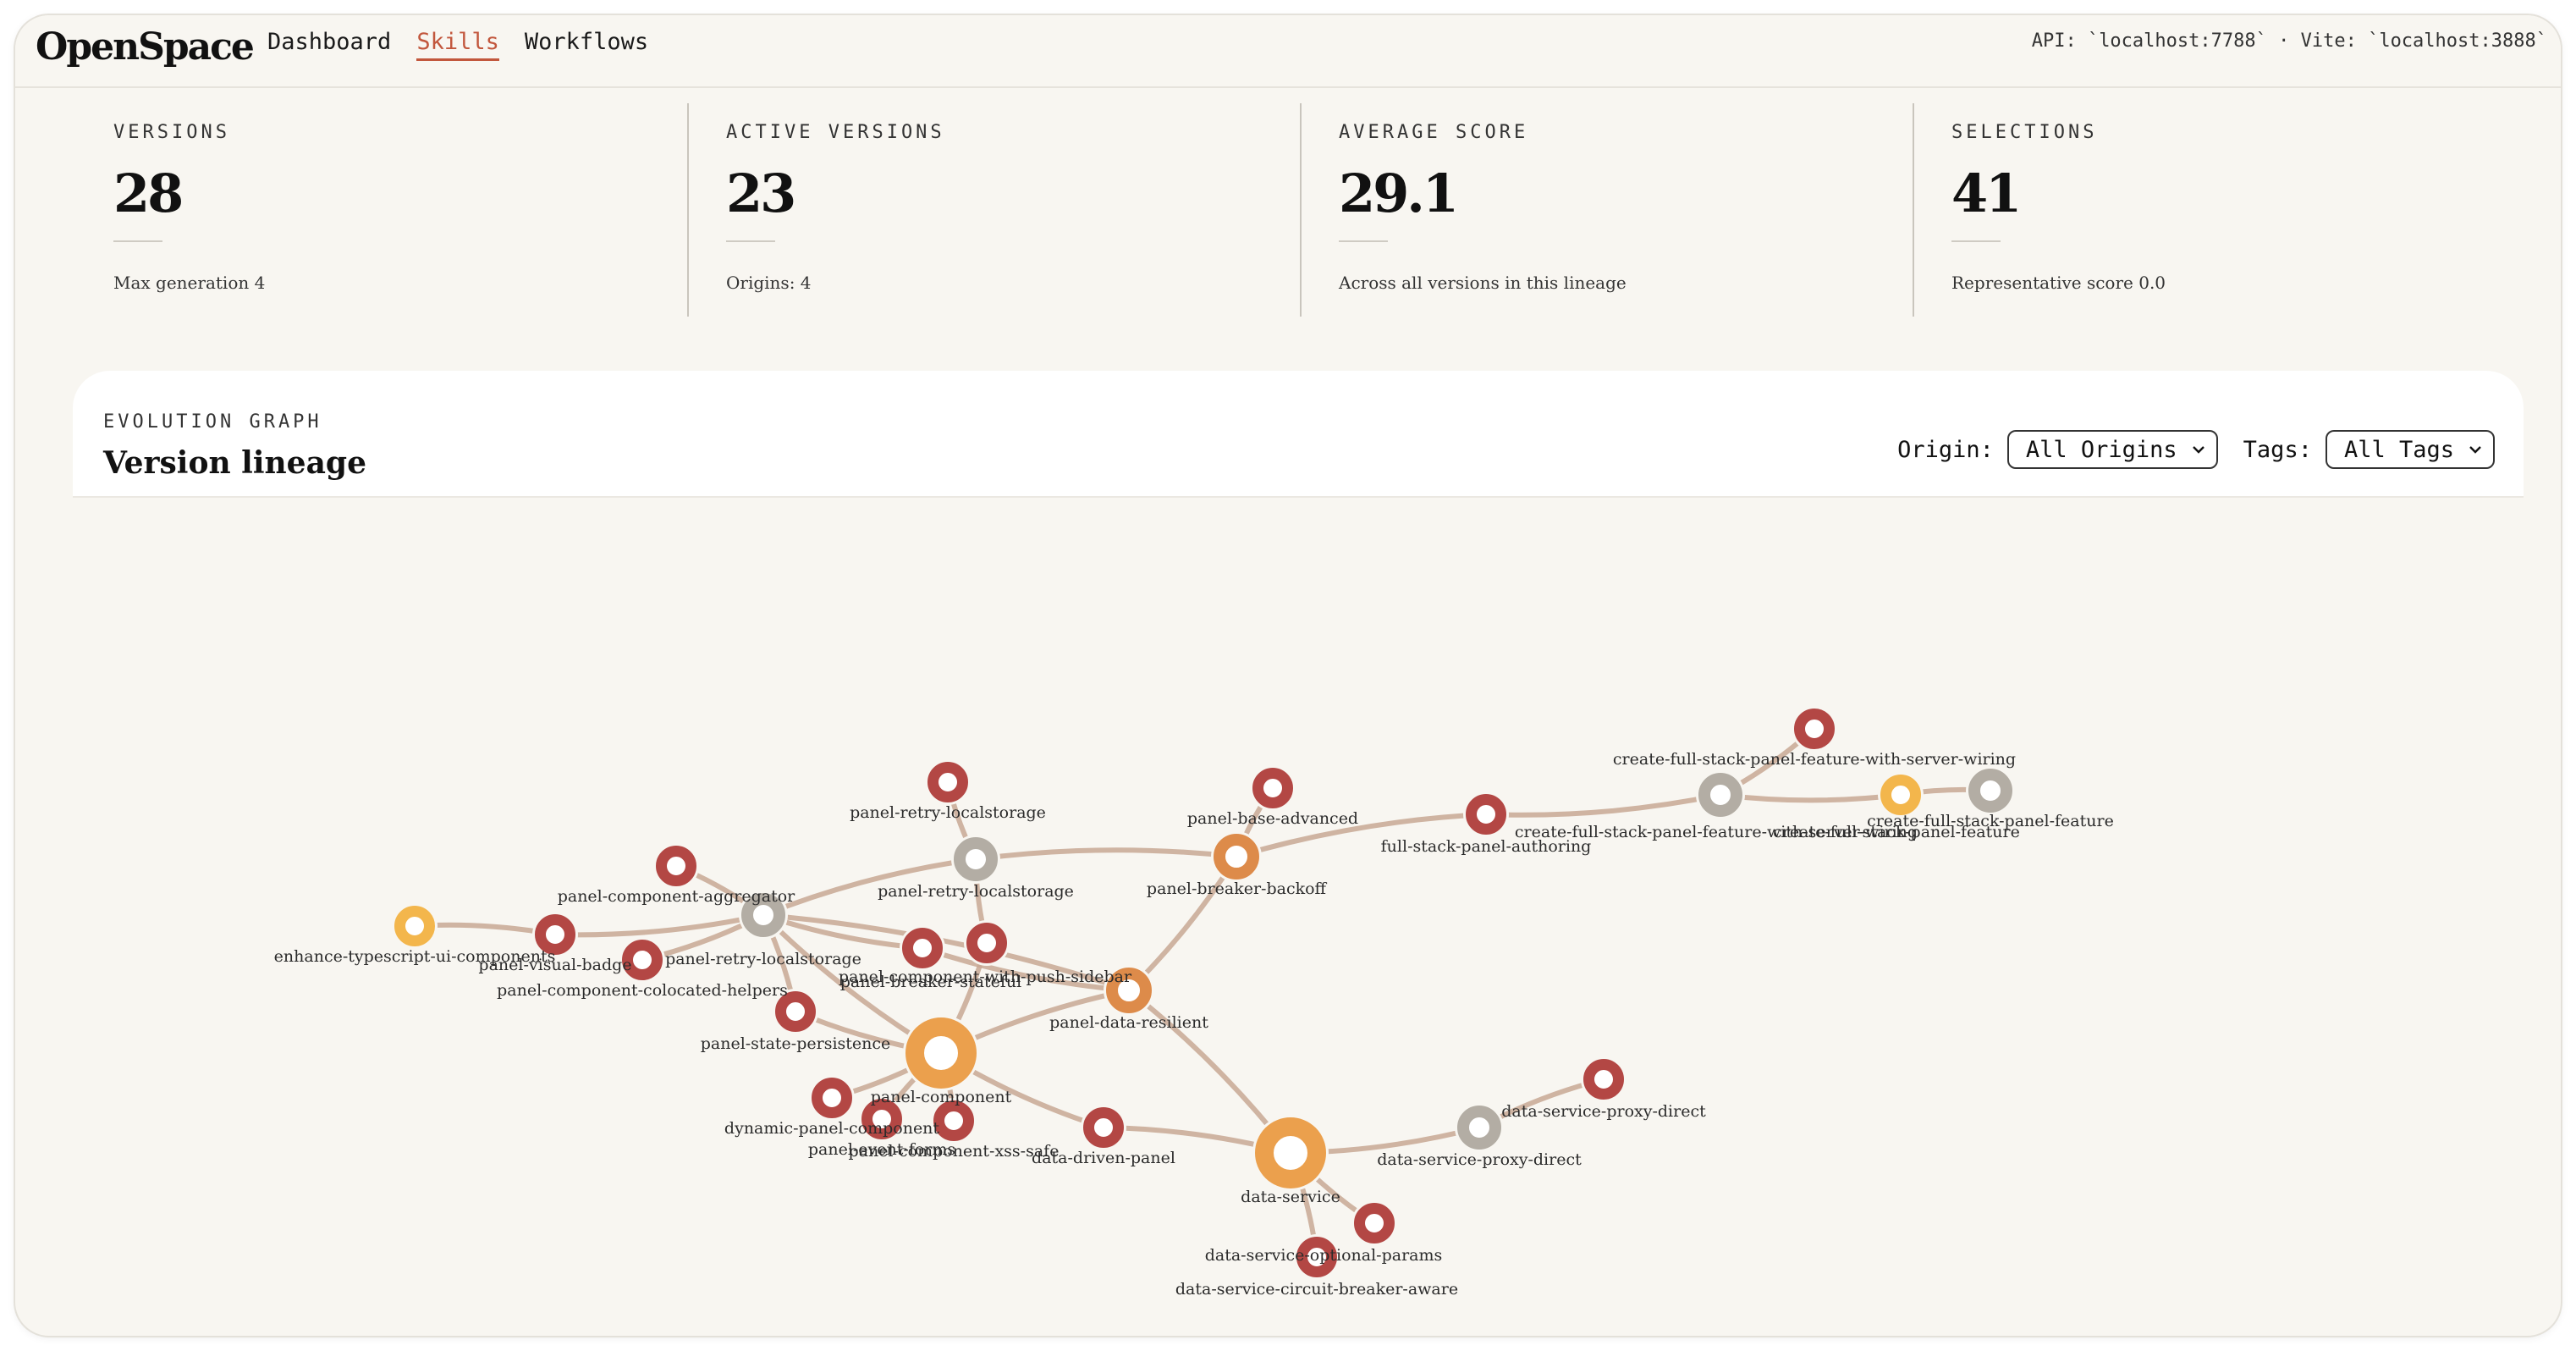 This screenshot has width=2576, height=1351. I want to click on graph-node-label: panel-component-aggregator, so click(676, 896).